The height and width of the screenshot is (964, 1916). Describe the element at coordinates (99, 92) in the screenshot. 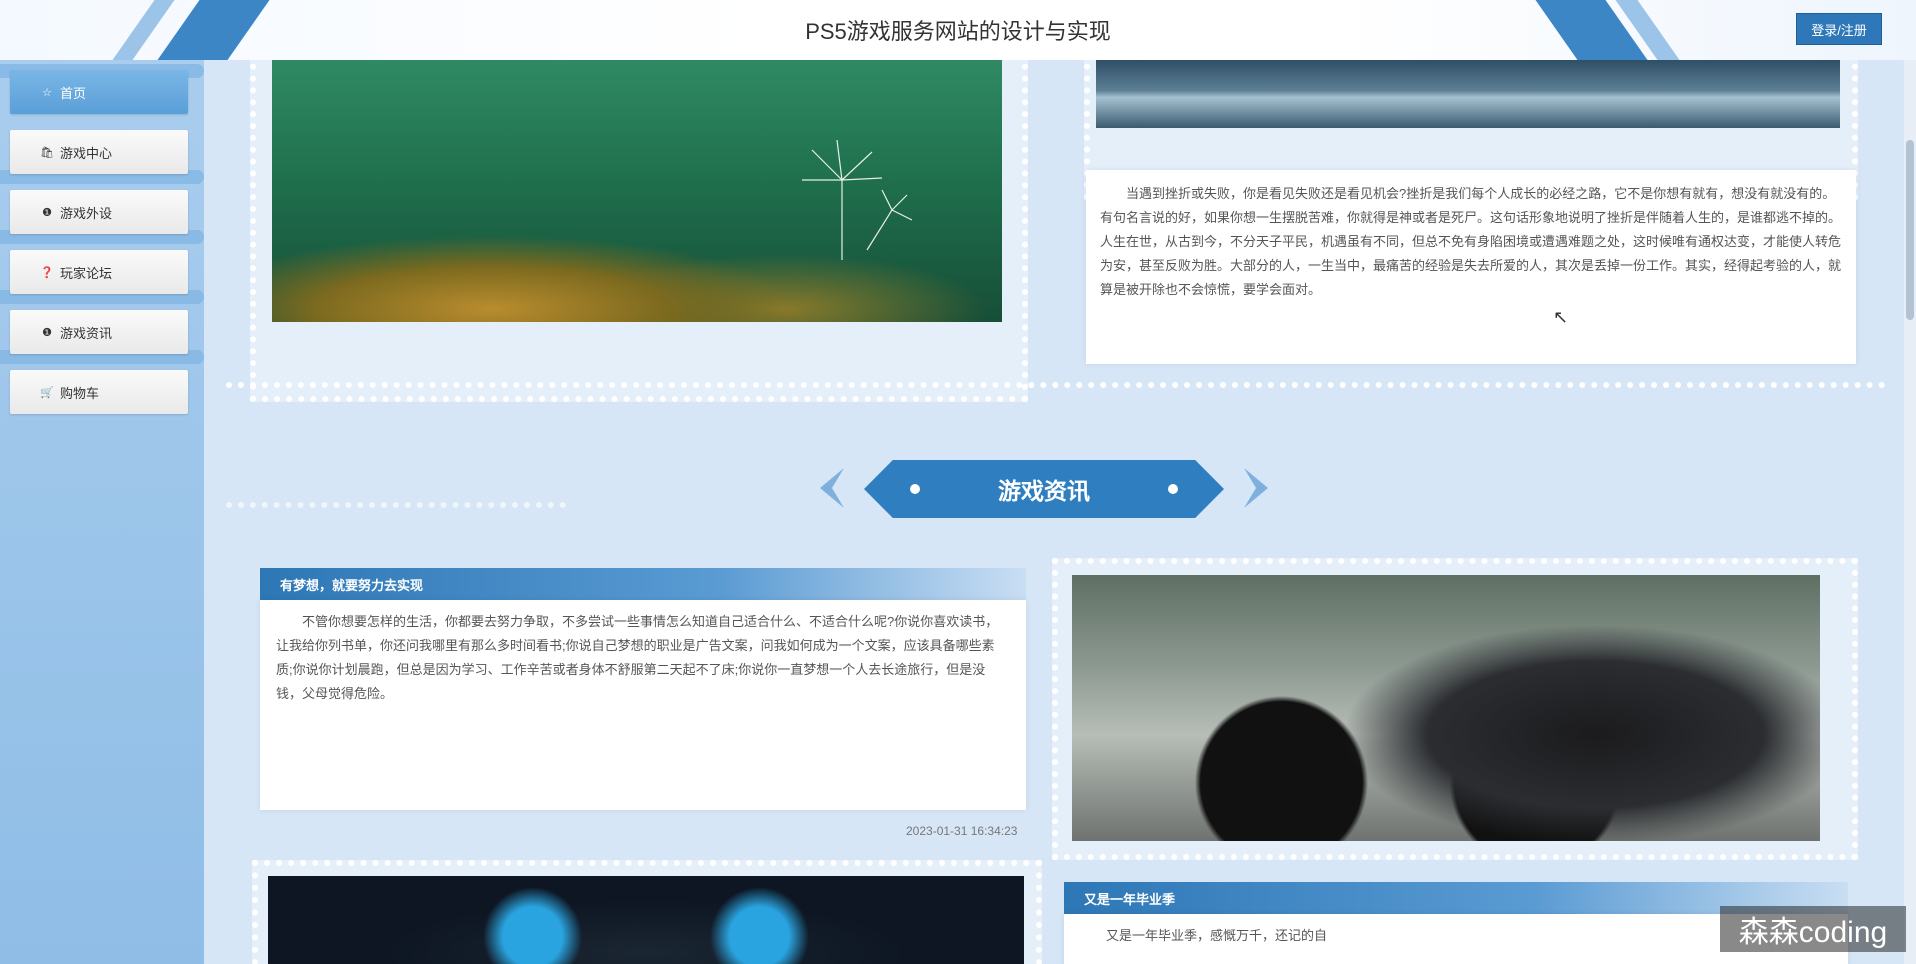

I see `sidebar-item-home: ☆ 首页` at that location.